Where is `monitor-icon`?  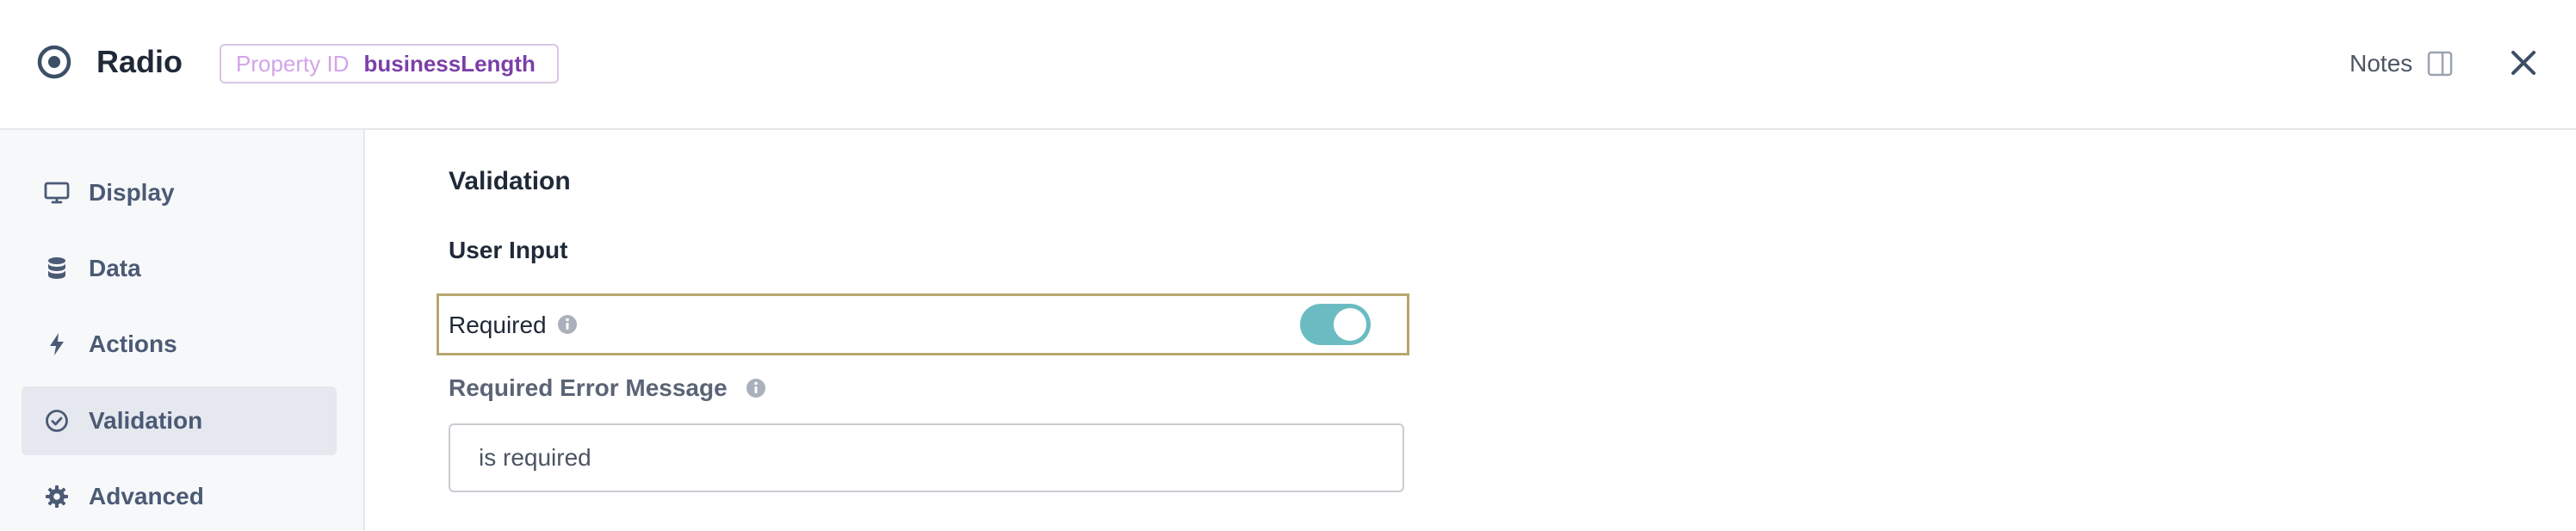
monitor-icon is located at coordinates (57, 193).